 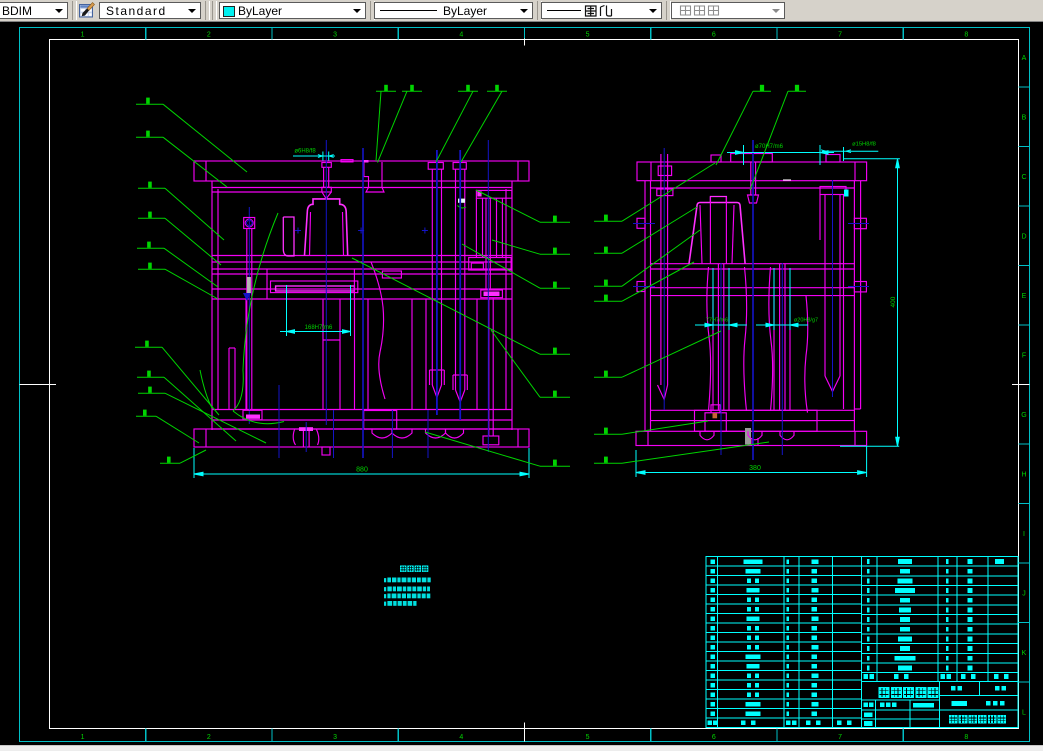 I want to click on svg-text: 380, so click(x=755, y=468).